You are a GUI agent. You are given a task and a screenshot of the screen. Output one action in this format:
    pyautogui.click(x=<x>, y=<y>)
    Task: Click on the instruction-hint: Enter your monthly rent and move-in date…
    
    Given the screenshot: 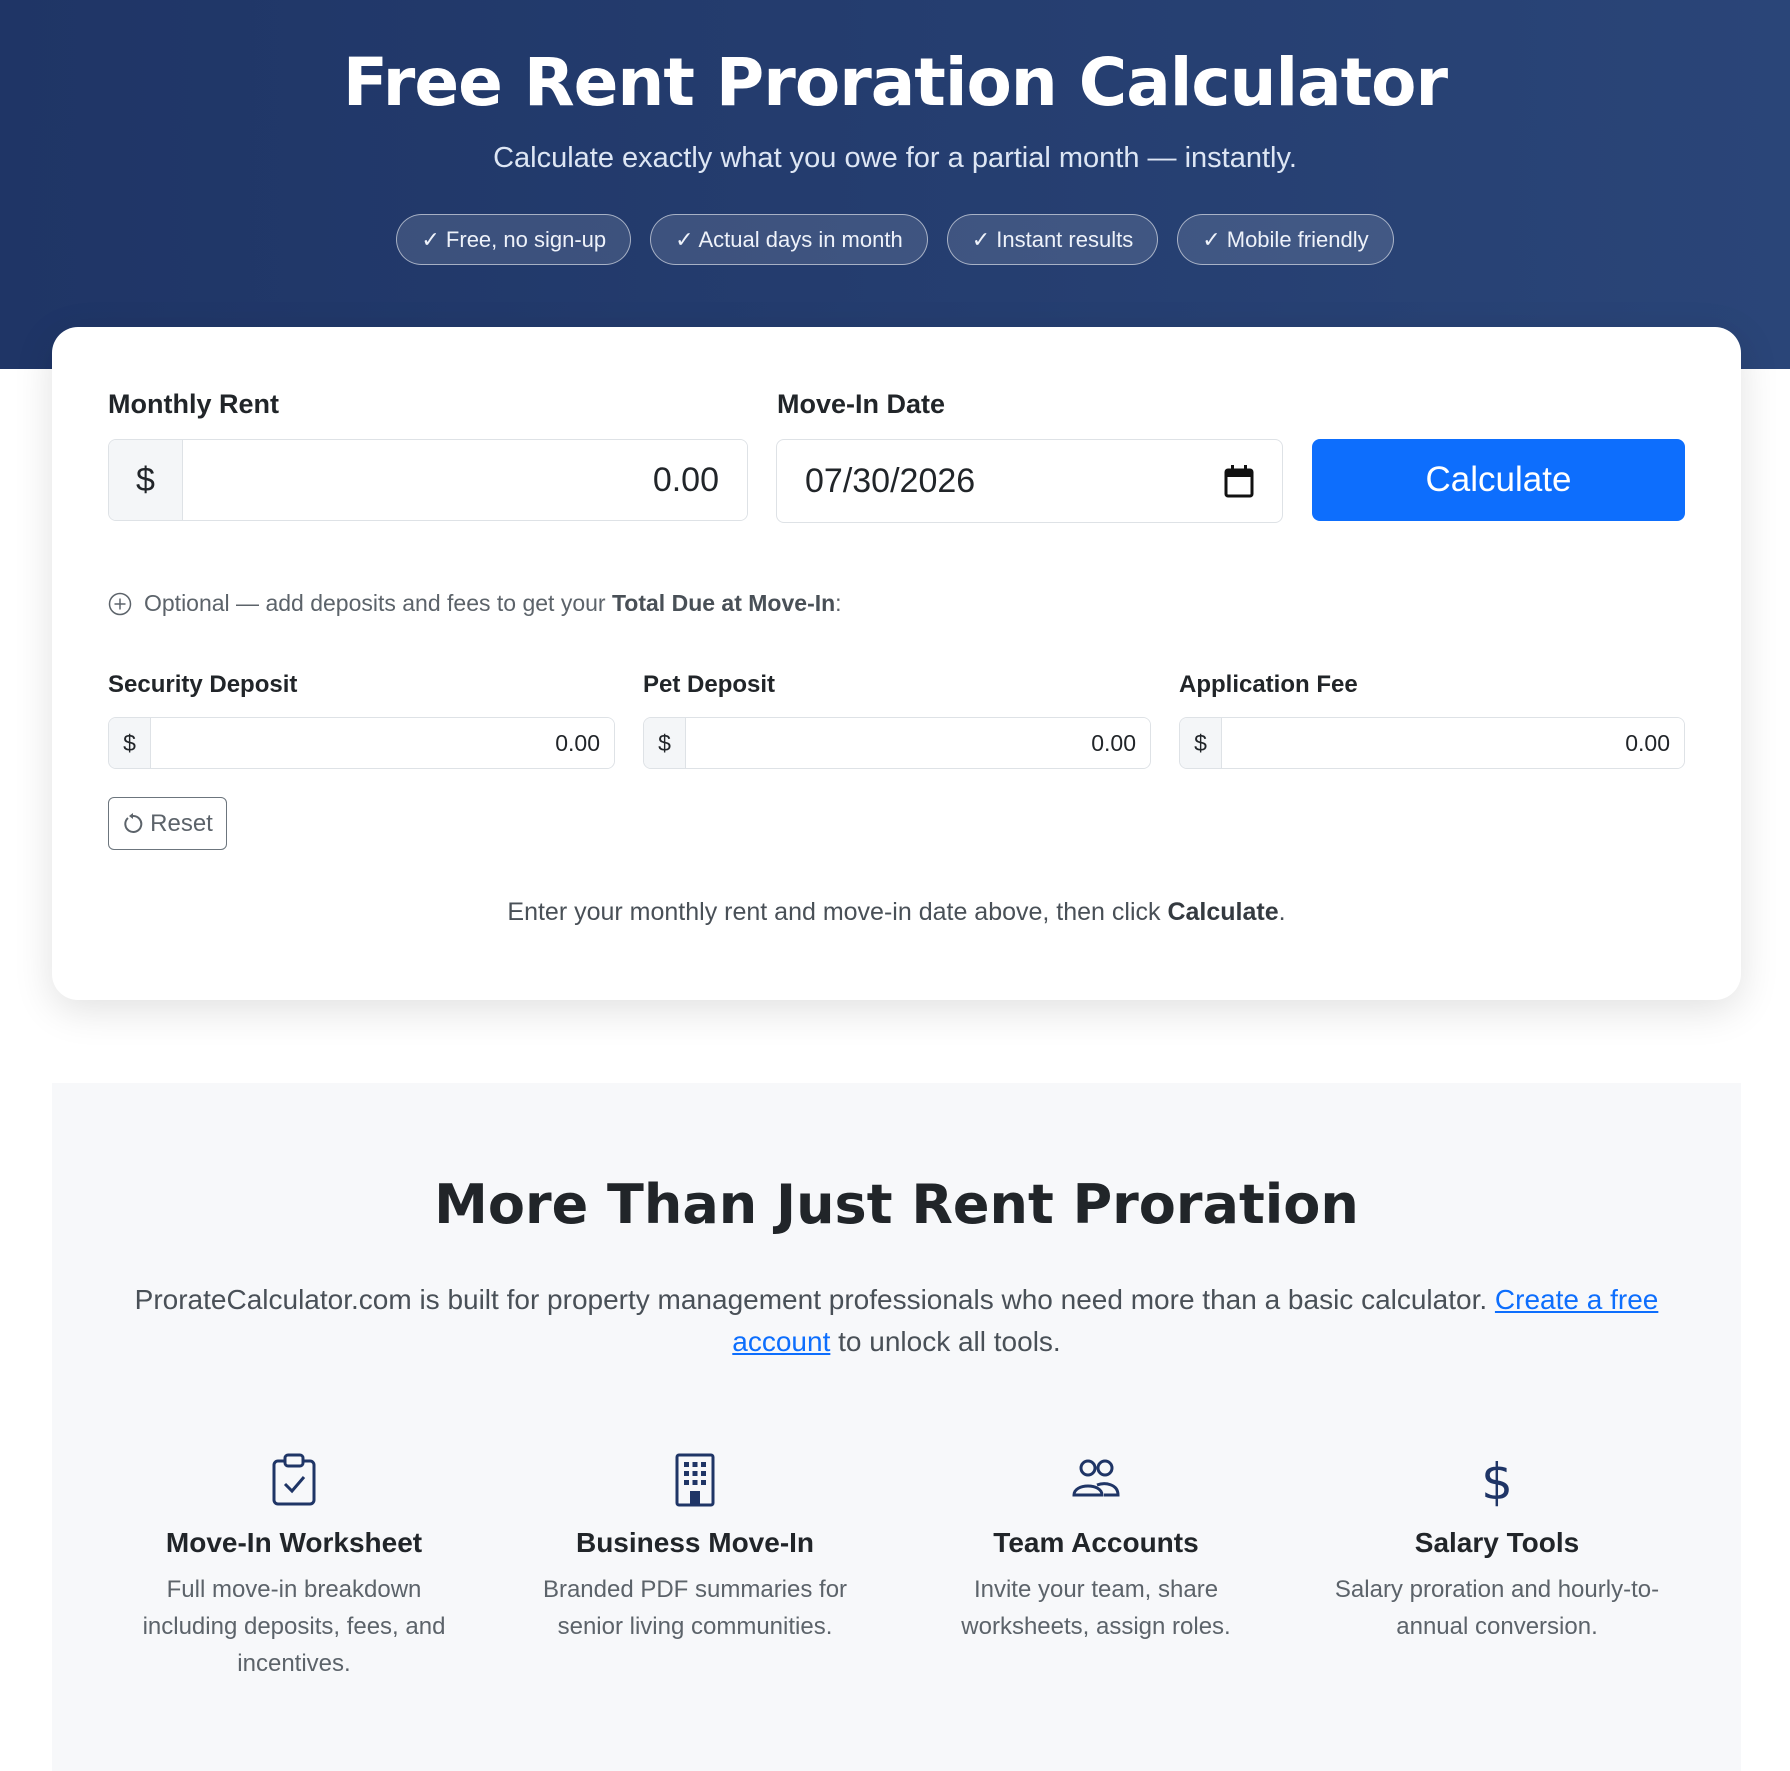 What is the action you would take?
    pyautogui.click(x=896, y=912)
    